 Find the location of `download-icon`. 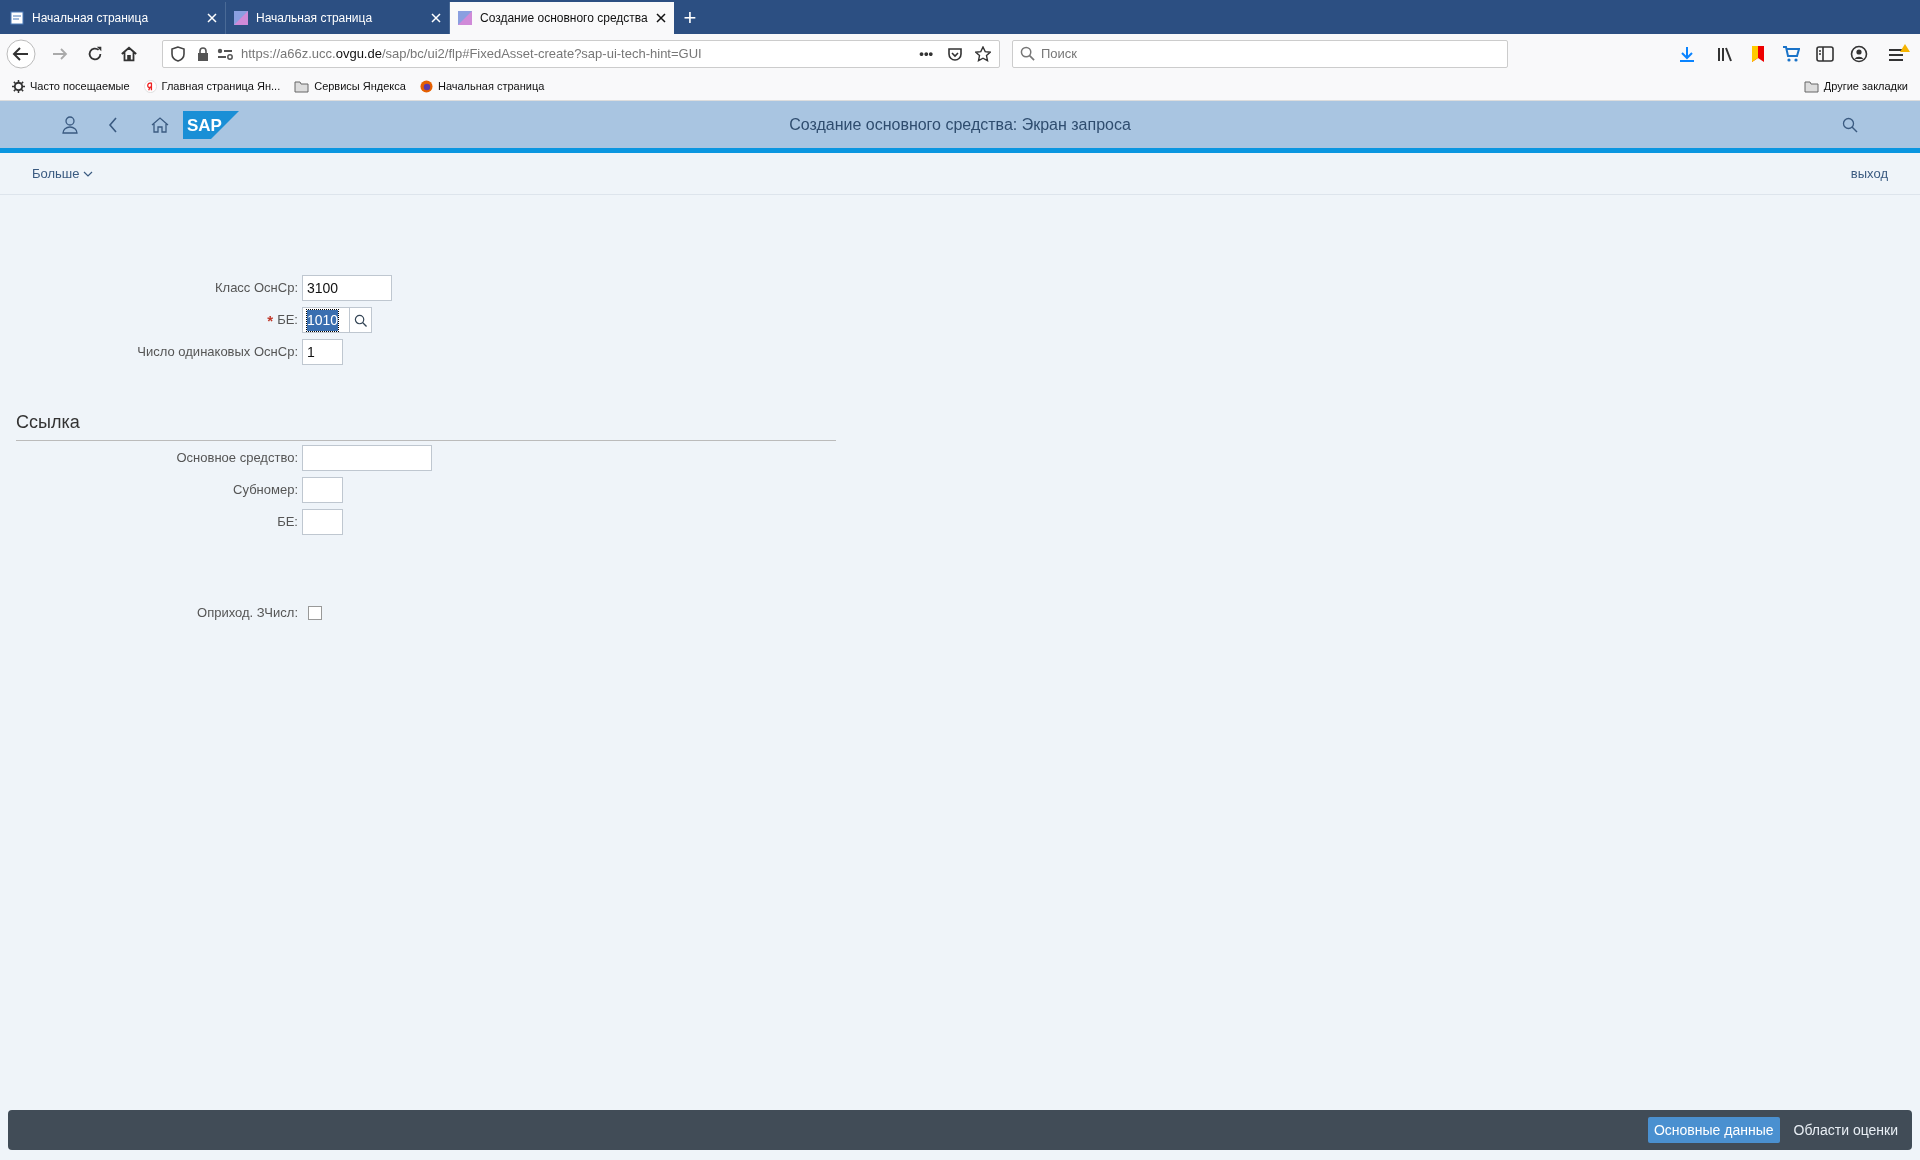

download-icon is located at coordinates (1687, 53).